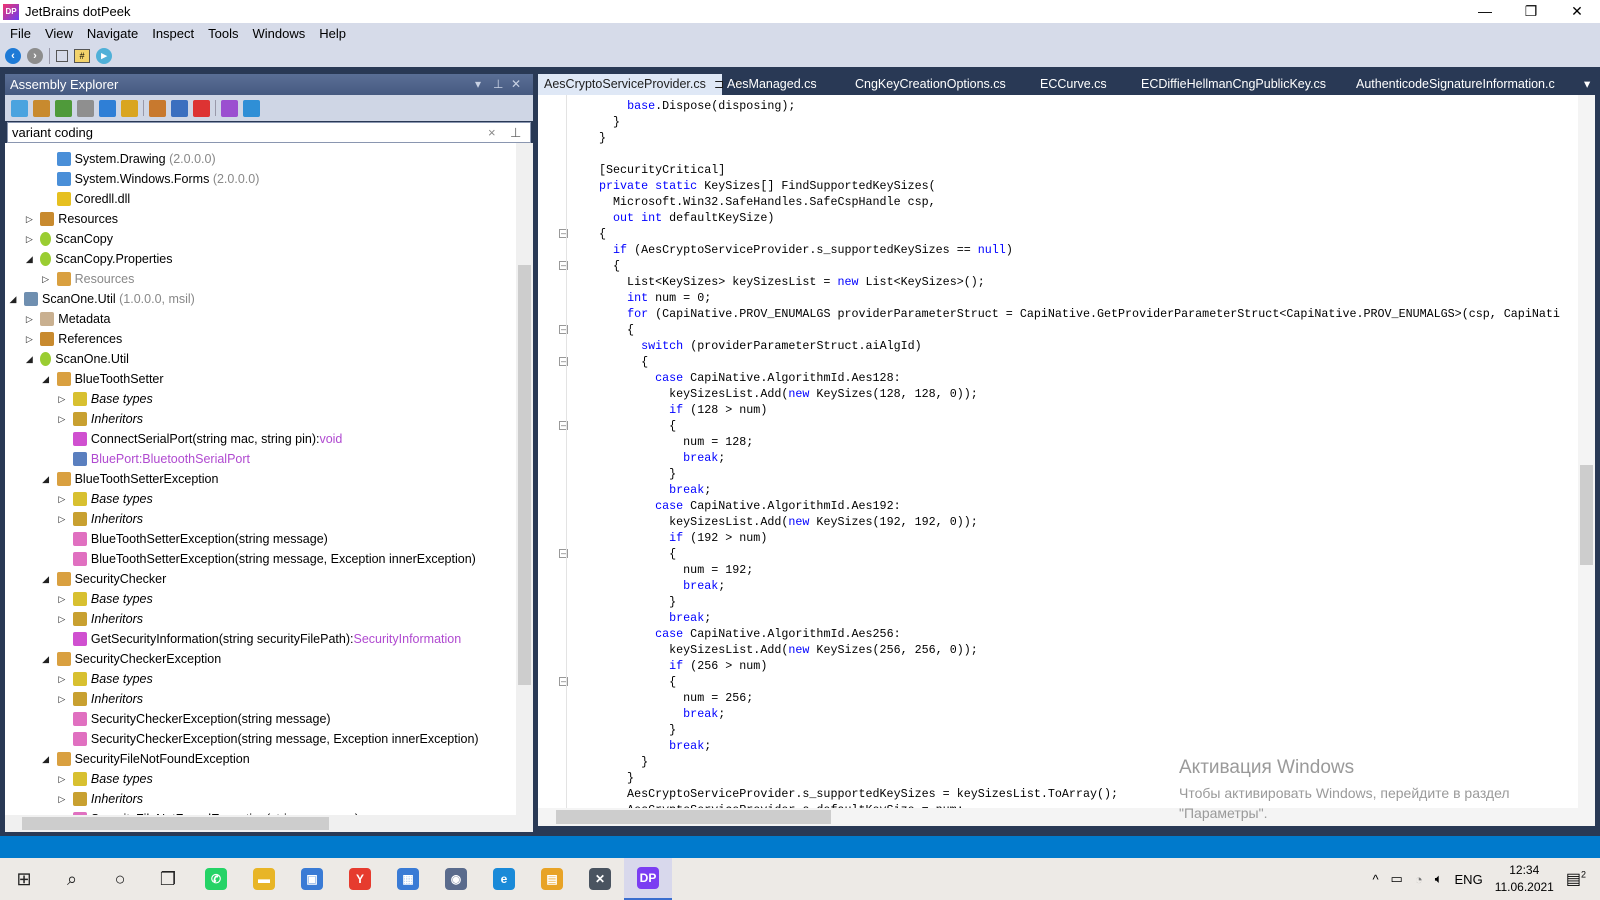 The width and height of the screenshot is (1600, 900). What do you see at coordinates (1469, 879) in the screenshot?
I see `language-indicator: ENG` at bounding box center [1469, 879].